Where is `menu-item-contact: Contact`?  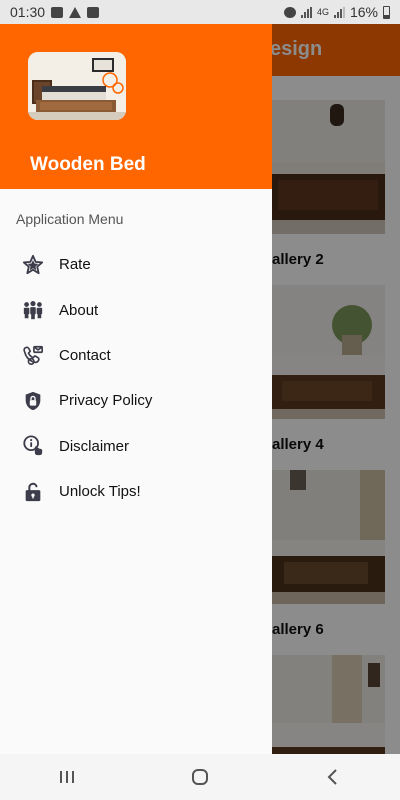 menu-item-contact: Contact is located at coordinates (136, 355).